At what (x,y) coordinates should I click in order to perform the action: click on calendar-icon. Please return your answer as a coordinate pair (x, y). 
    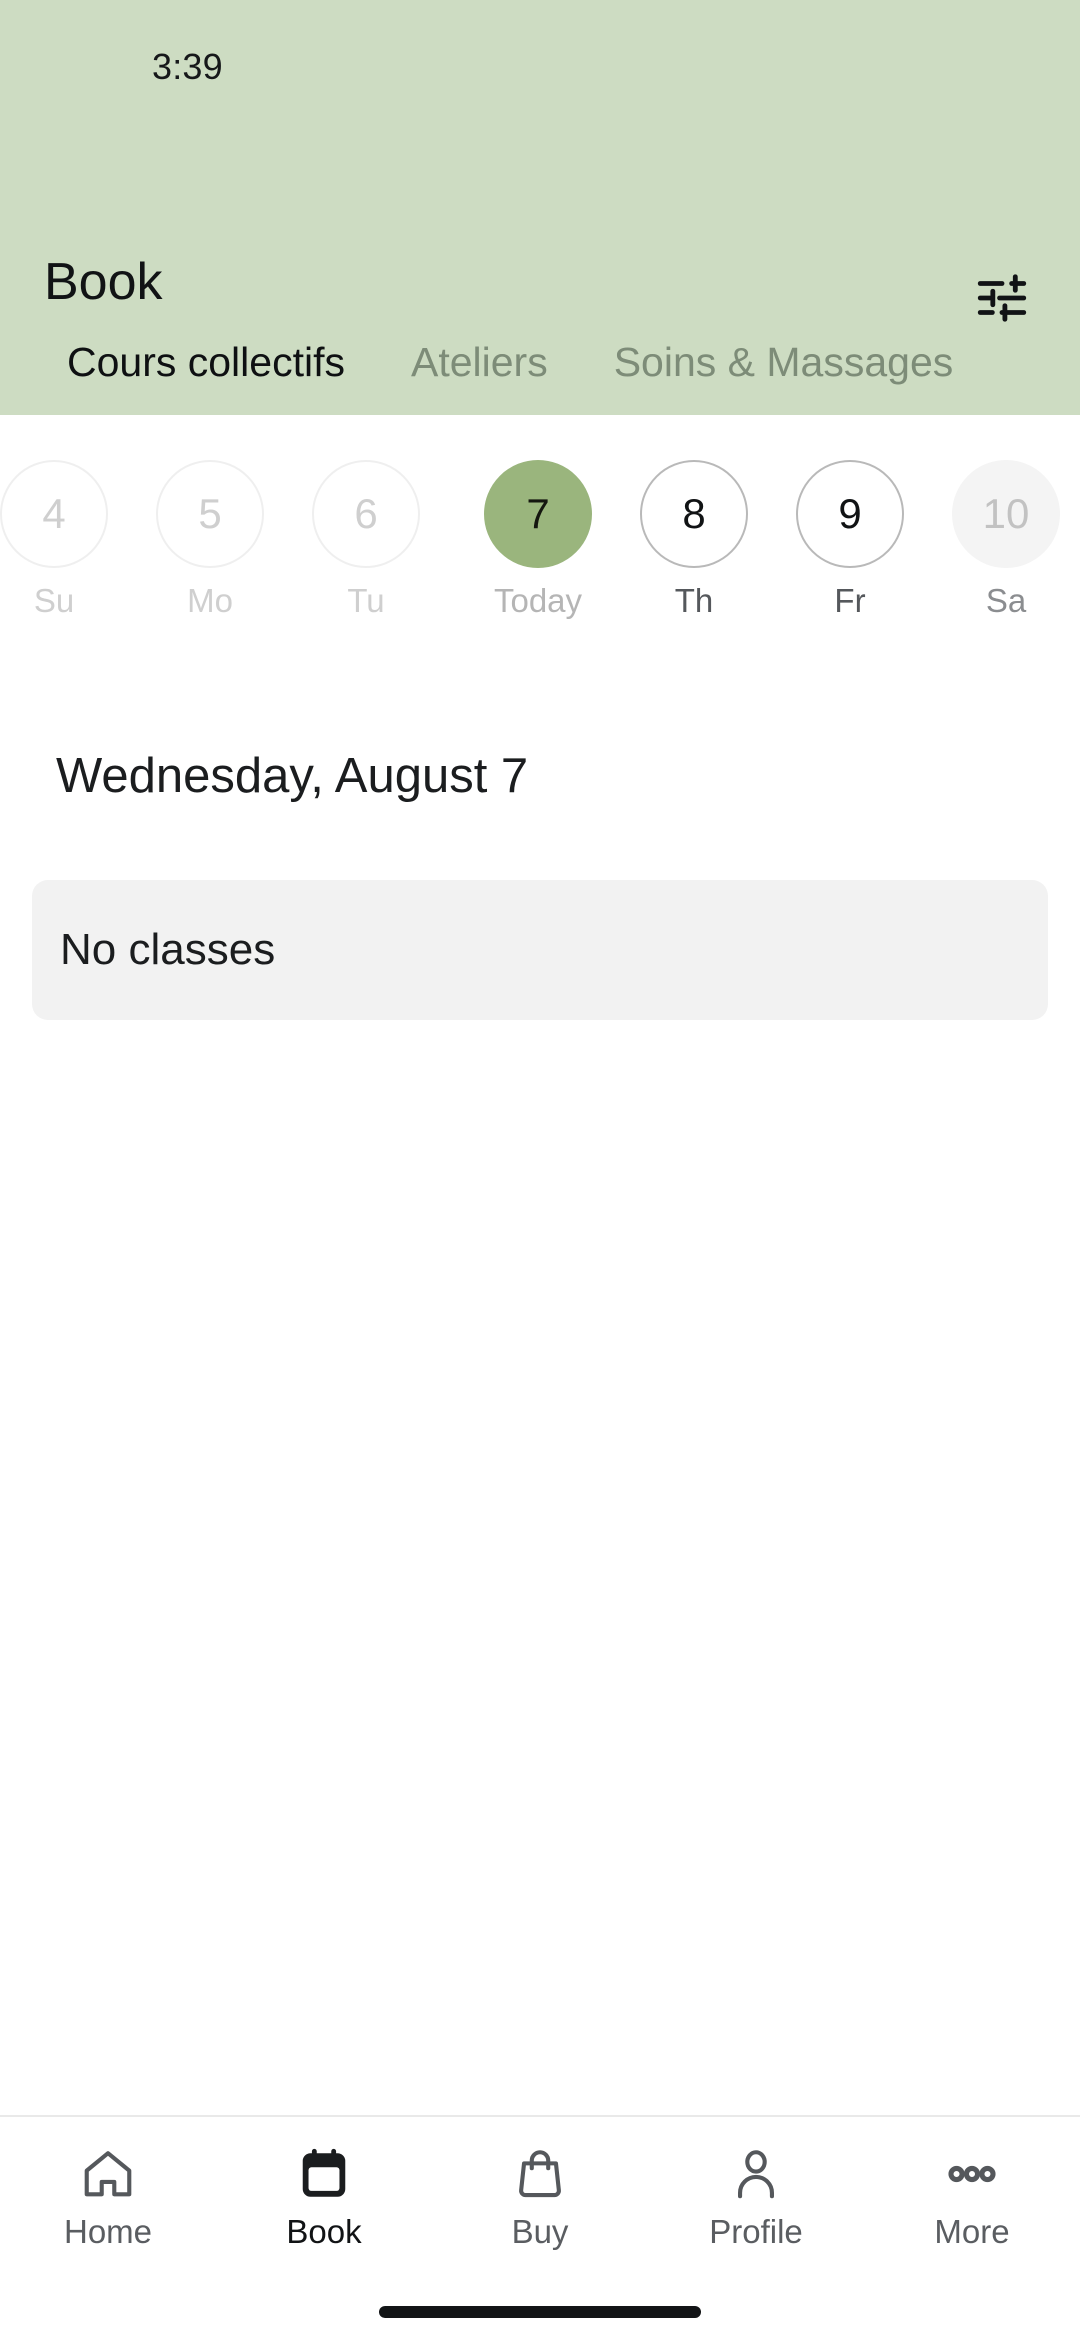
    Looking at the image, I should click on (324, 2174).